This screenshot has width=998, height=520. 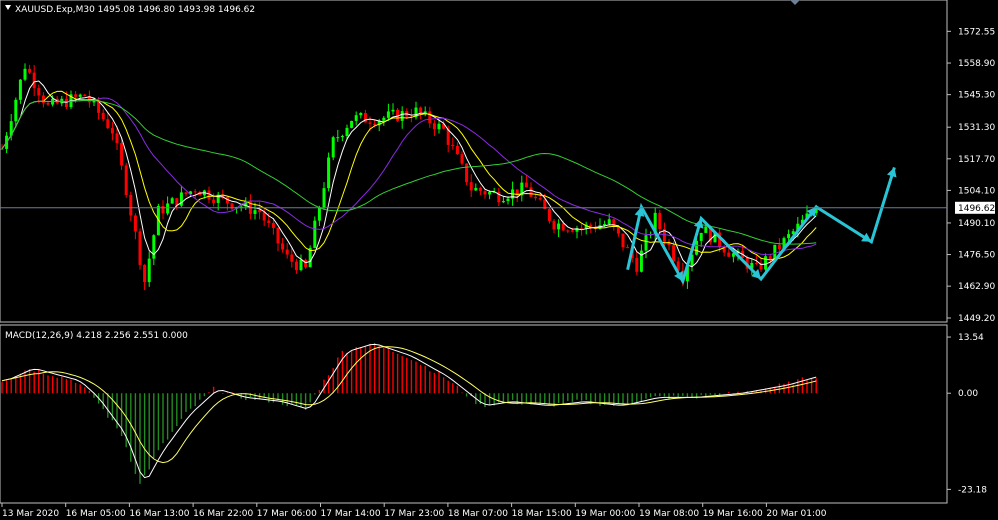 I want to click on price-tick-label: 1572.55, so click(x=976, y=32).